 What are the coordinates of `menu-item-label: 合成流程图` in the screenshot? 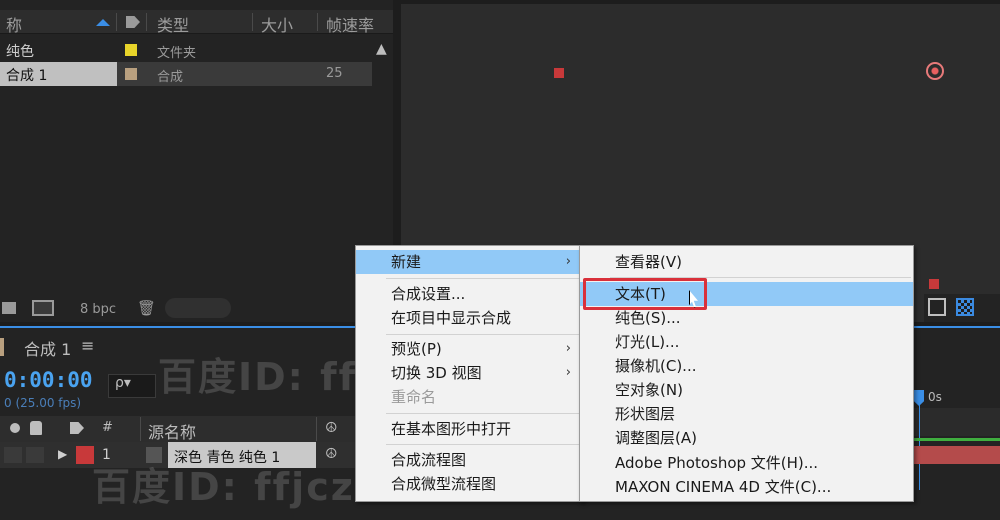 It's located at (429, 460).